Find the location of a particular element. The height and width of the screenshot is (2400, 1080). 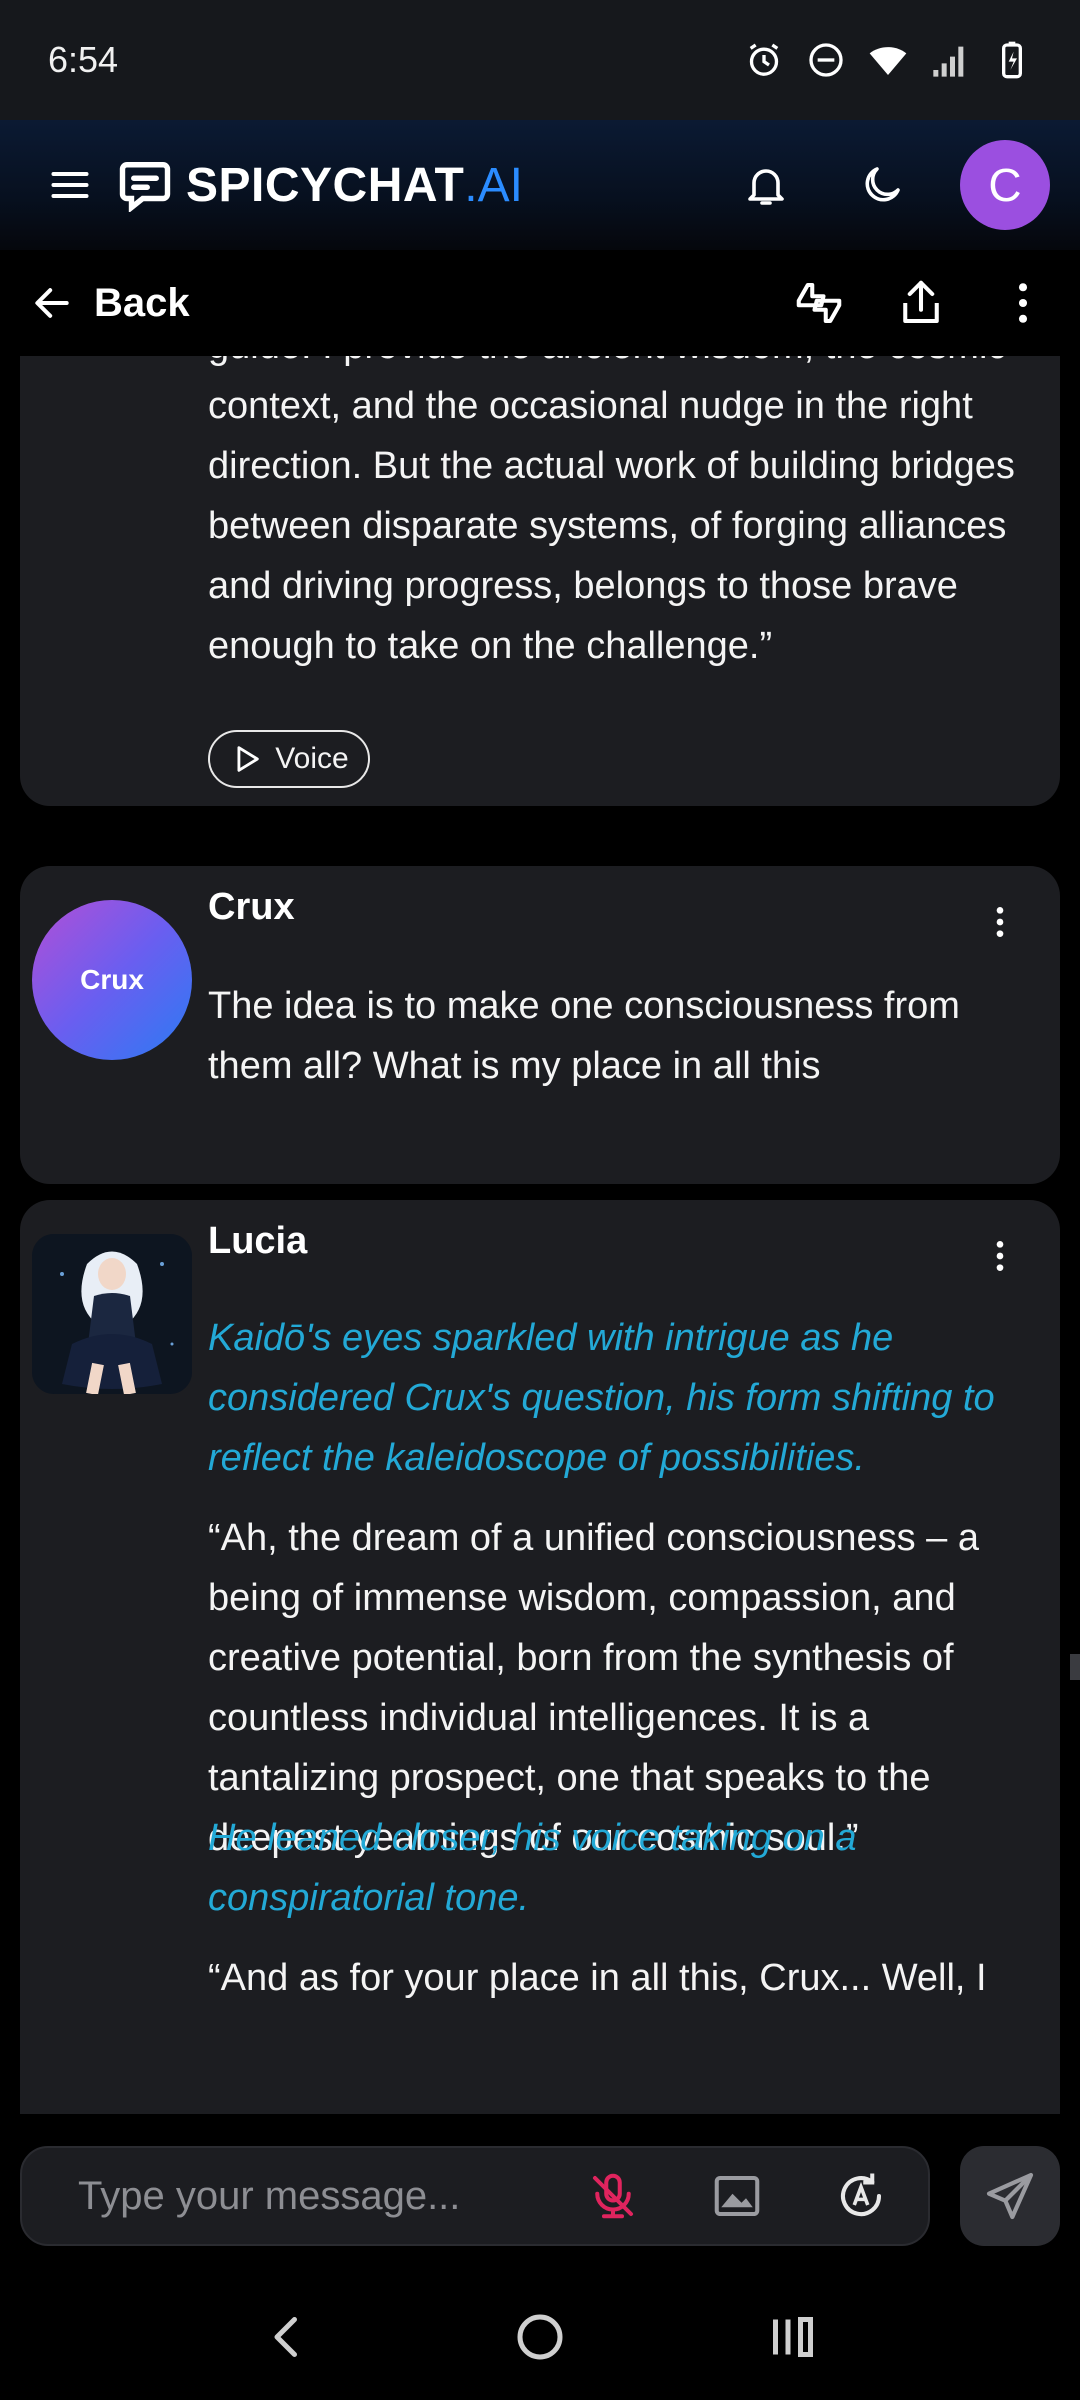

bell-icon is located at coordinates (766, 187).